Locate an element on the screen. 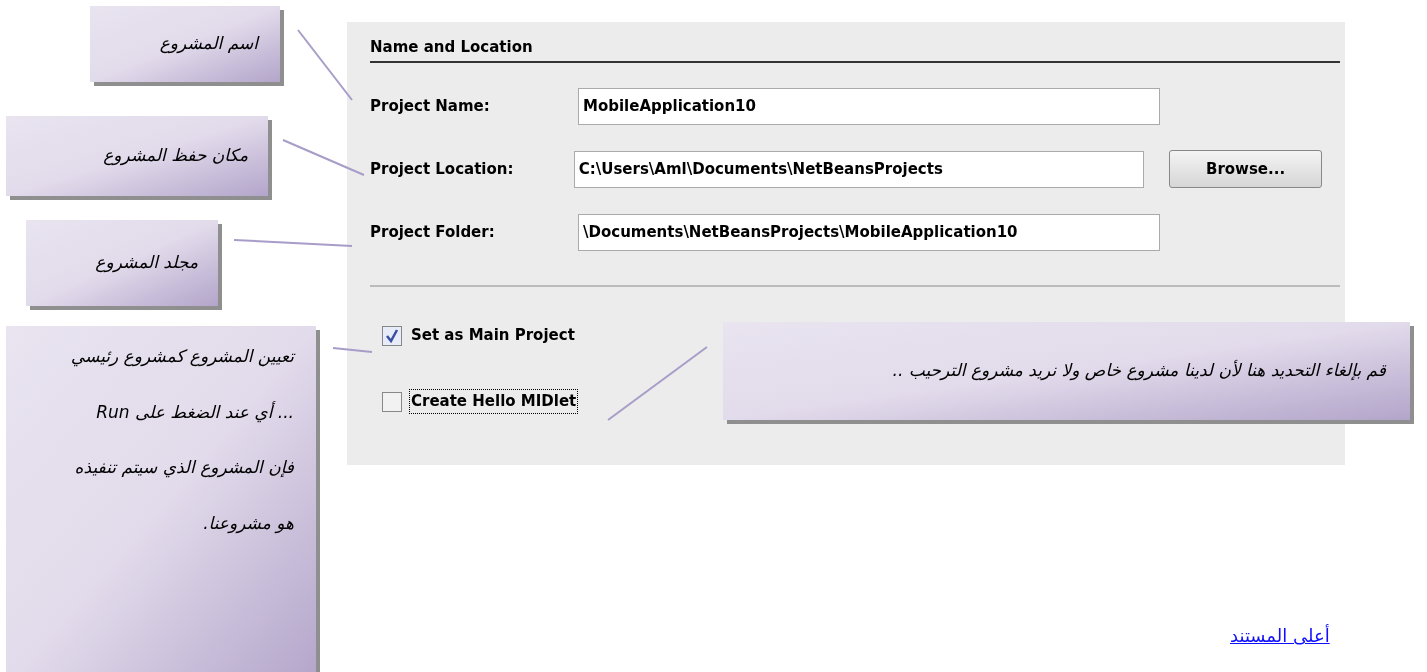 The image size is (1427, 672). callout-text: مكان حفظ المشروع is located at coordinates (175, 156).